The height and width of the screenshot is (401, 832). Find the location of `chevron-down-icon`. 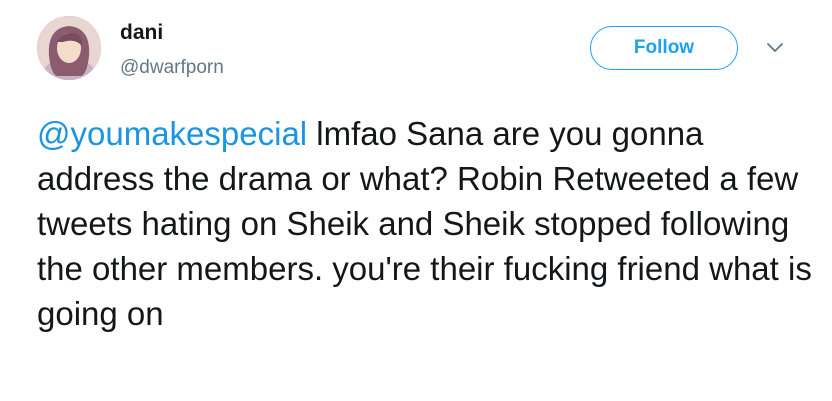

chevron-down-icon is located at coordinates (775, 47).